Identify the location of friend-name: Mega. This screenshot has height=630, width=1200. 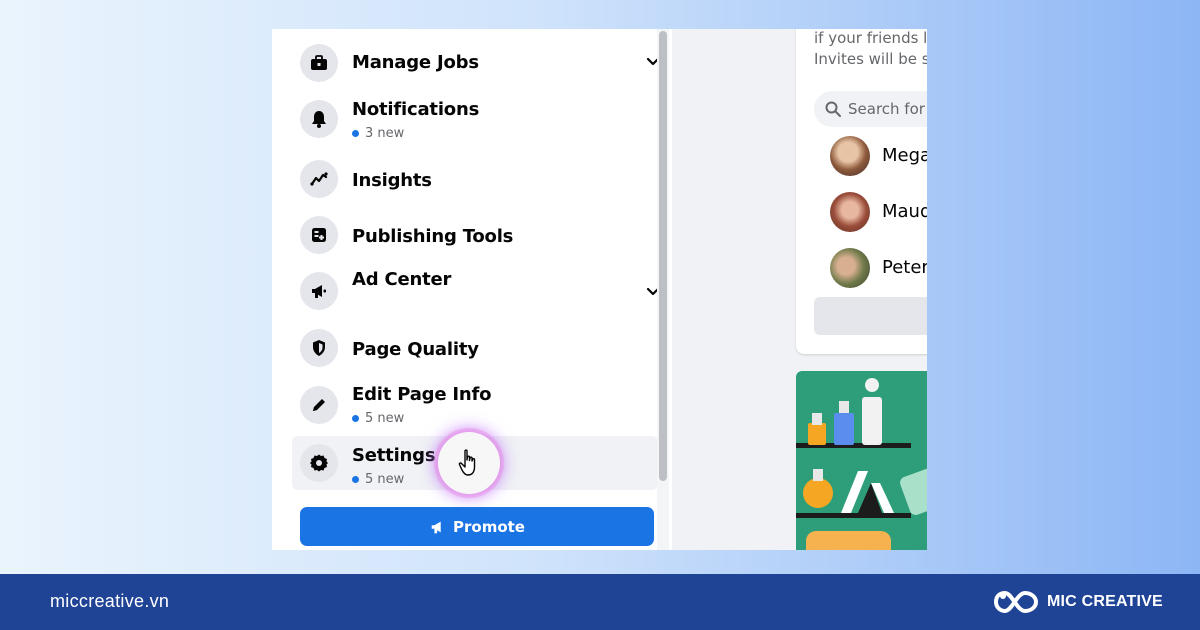
(904, 155).